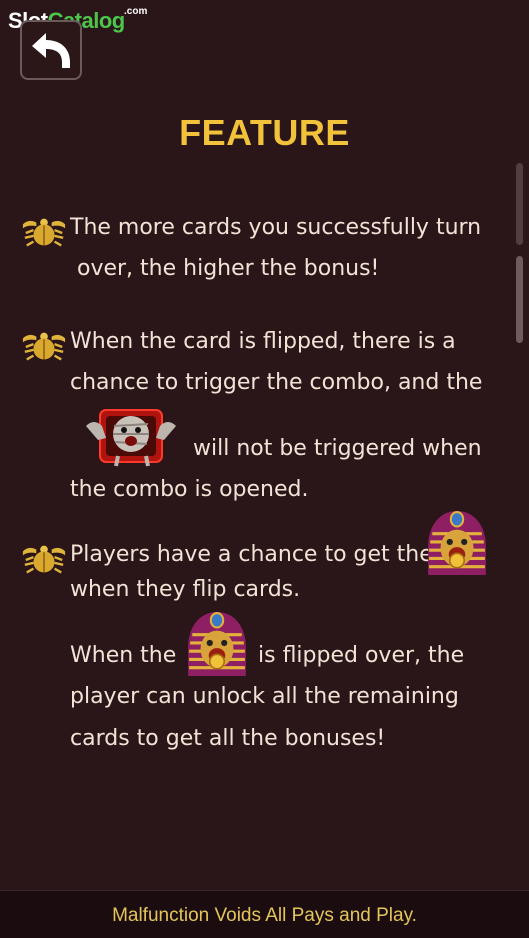  Describe the element at coordinates (136, 11) in the screenshot. I see `watermark-com: .com` at that location.